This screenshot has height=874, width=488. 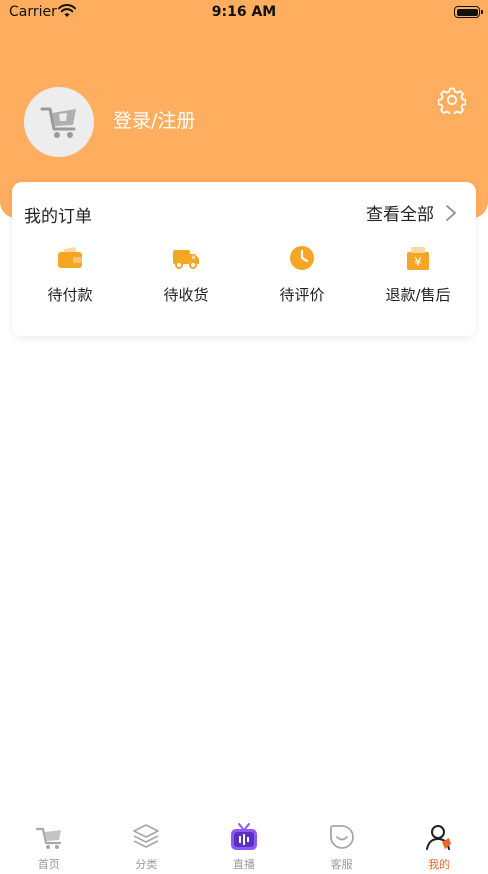 I want to click on order-pending-receipt: 待收货, so click(x=186, y=279).